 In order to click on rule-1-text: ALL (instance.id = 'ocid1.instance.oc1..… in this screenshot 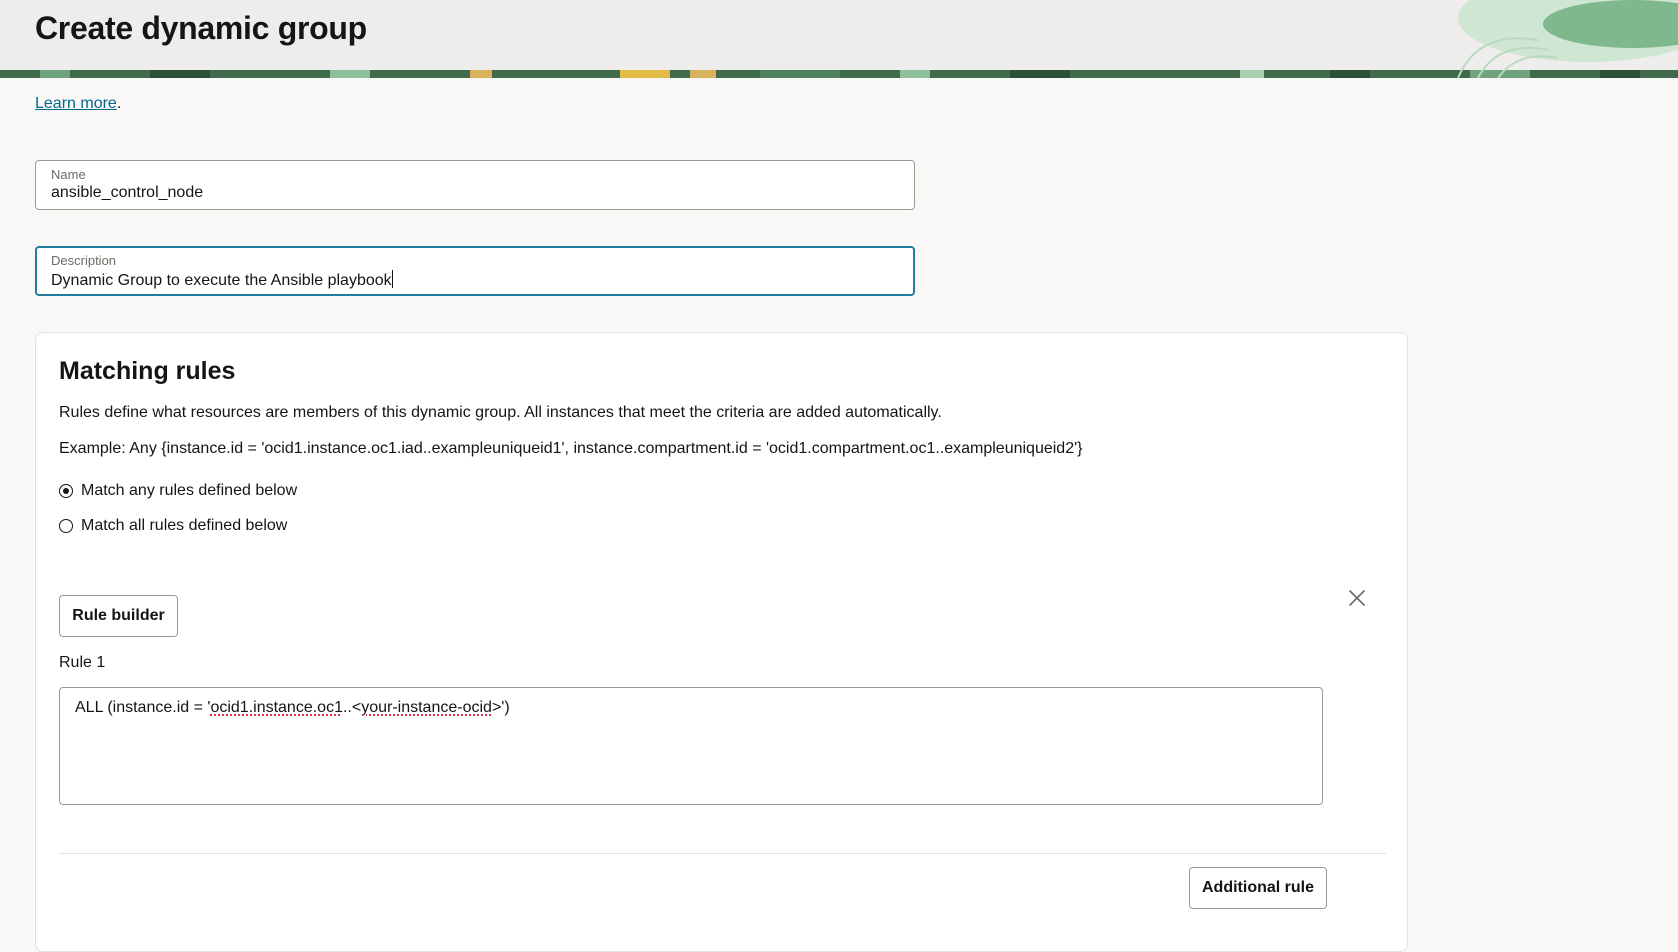, I will do `click(292, 708)`.